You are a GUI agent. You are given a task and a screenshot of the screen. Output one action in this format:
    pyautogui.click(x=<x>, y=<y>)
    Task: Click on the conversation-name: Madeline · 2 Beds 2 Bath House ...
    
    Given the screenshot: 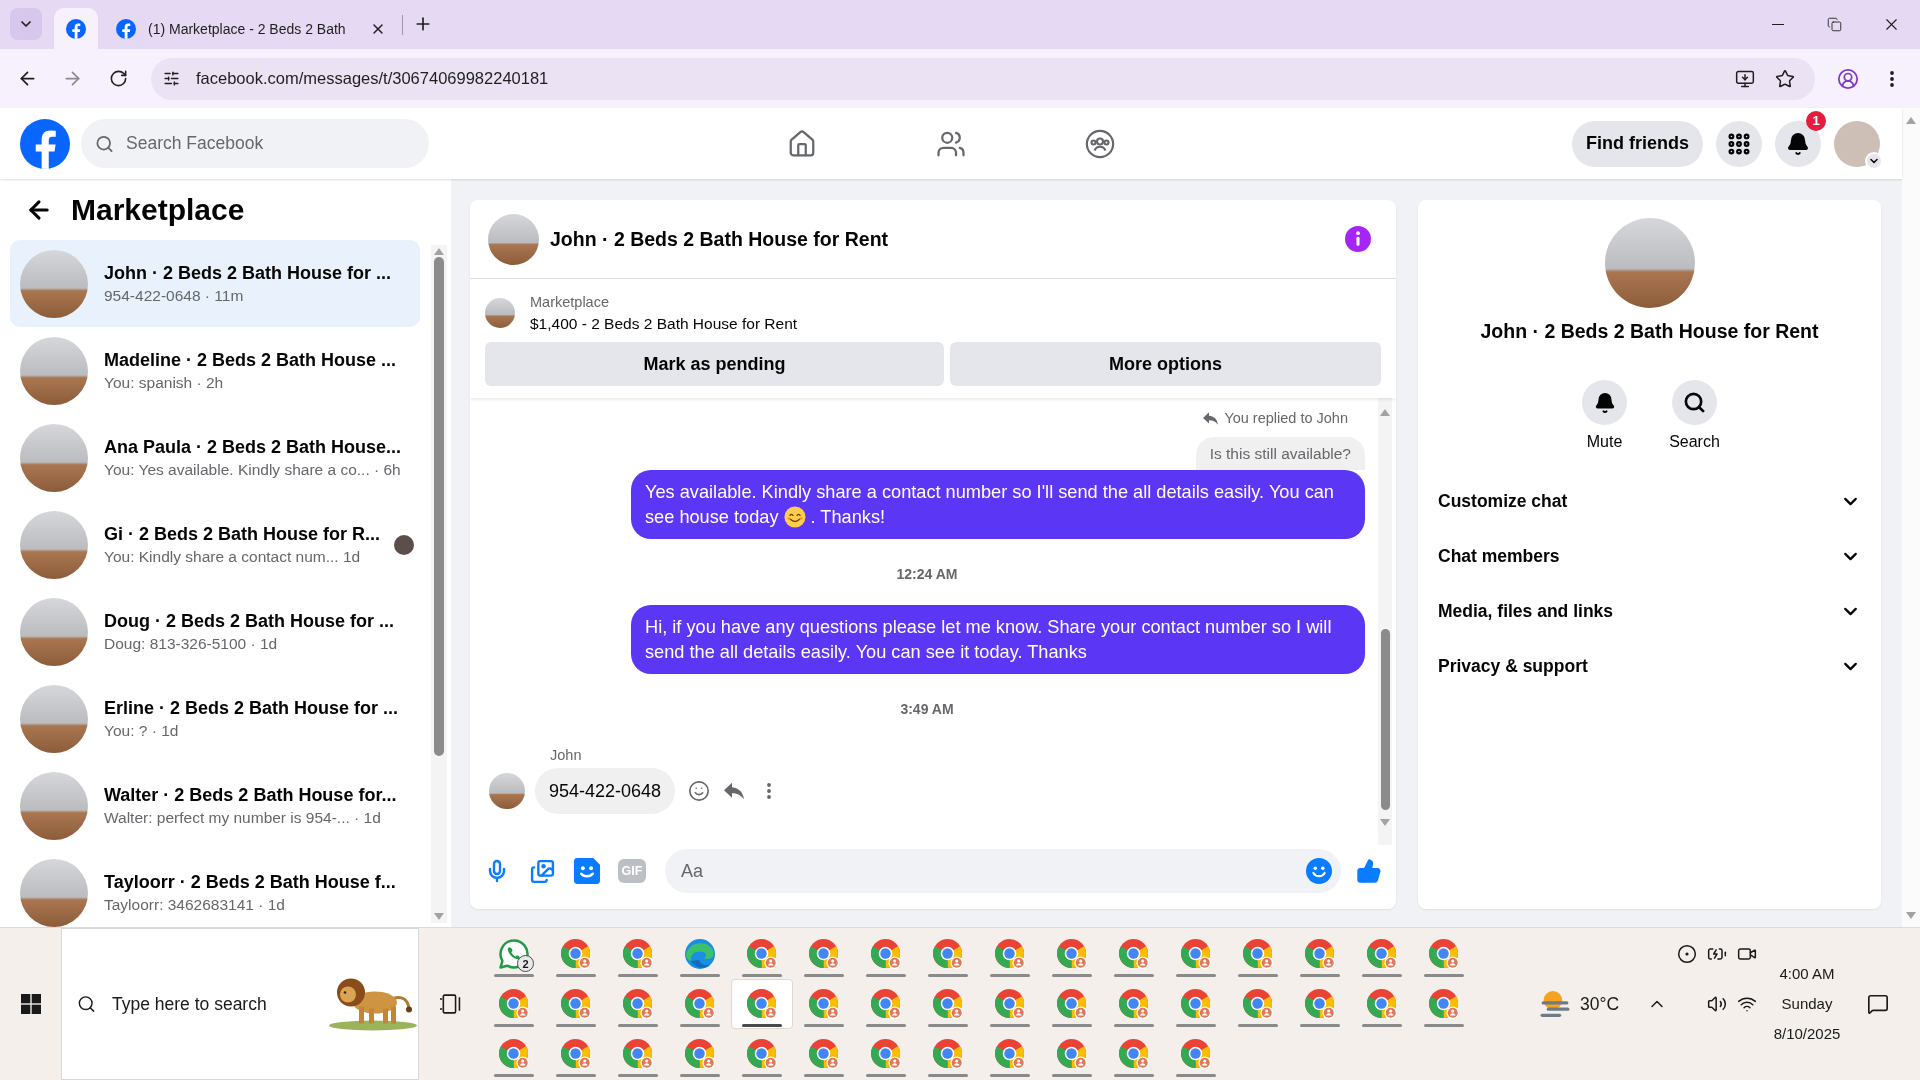 What is the action you would take?
    pyautogui.click(x=251, y=360)
    